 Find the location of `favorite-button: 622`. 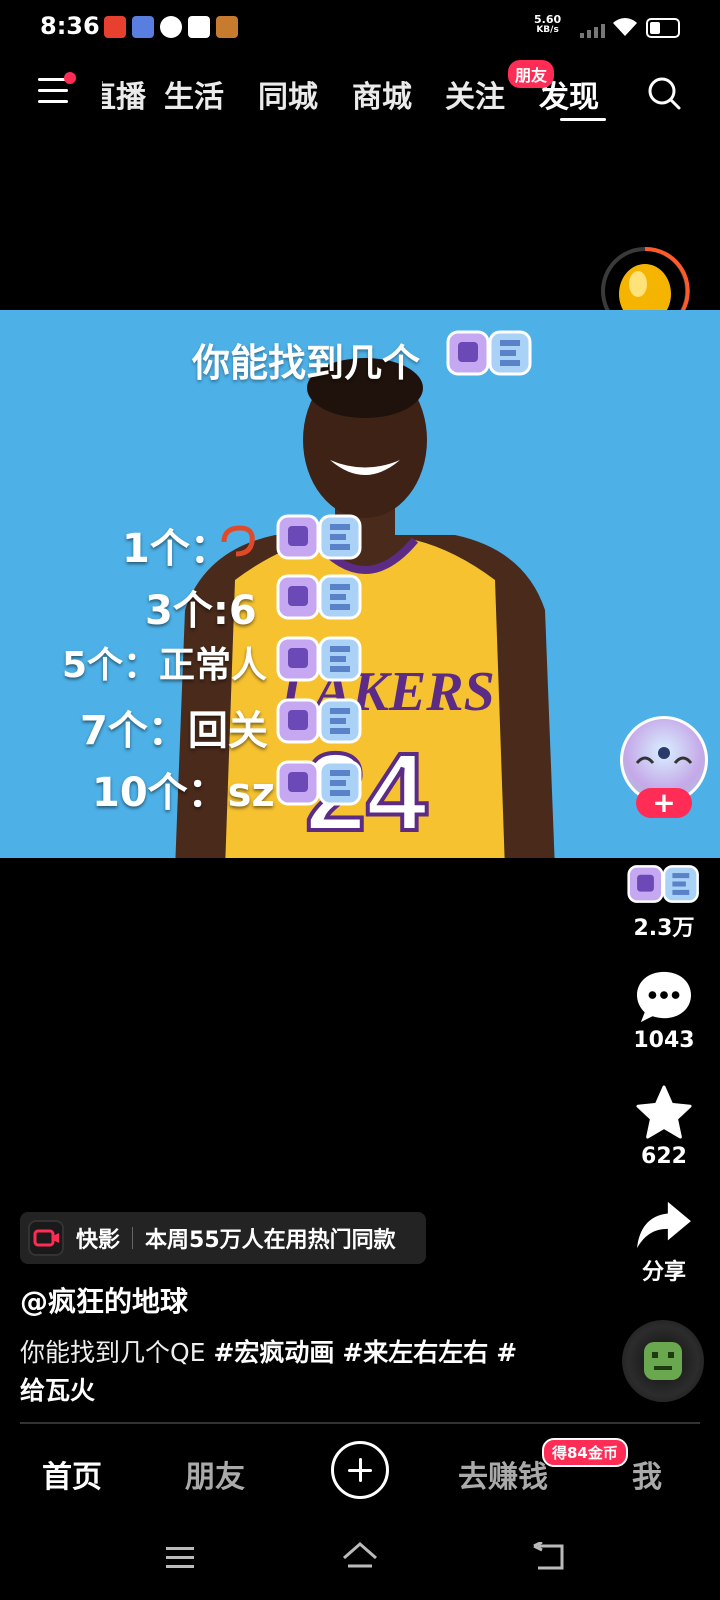

favorite-button: 622 is located at coordinates (664, 1126).